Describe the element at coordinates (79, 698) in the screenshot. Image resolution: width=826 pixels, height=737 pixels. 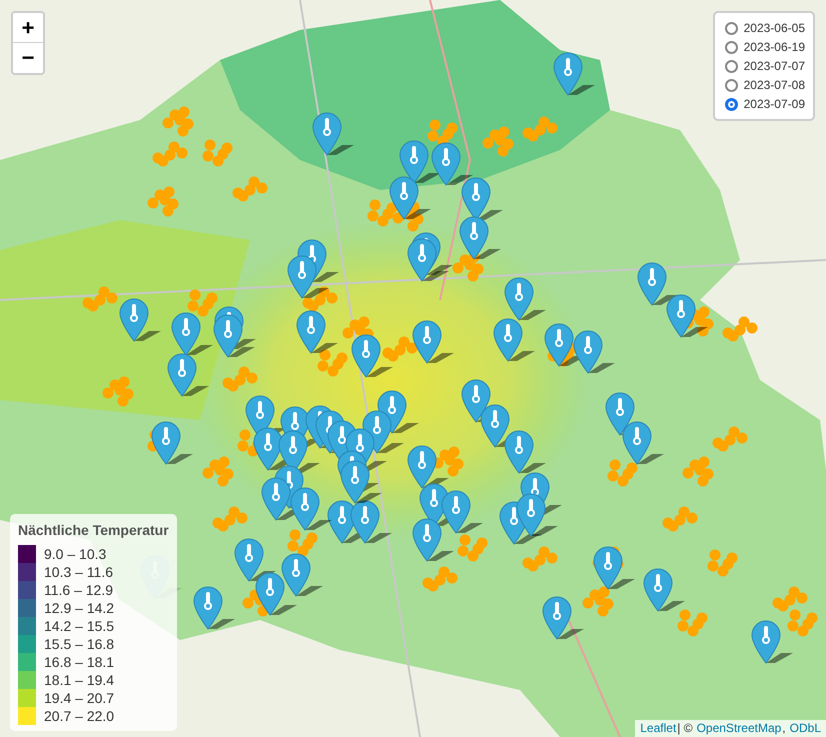
I see `legend-label: 19.4 – 20.7` at that location.